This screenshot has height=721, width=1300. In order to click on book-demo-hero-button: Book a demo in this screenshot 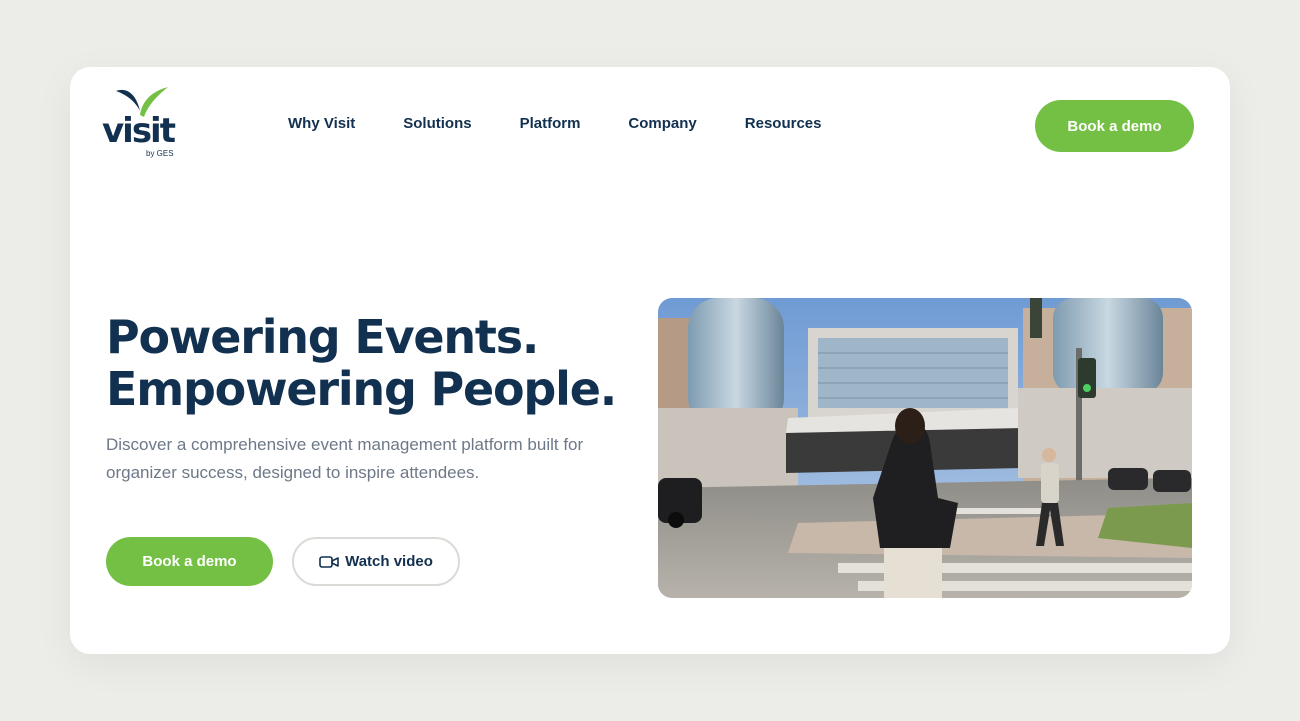, I will do `click(189, 561)`.